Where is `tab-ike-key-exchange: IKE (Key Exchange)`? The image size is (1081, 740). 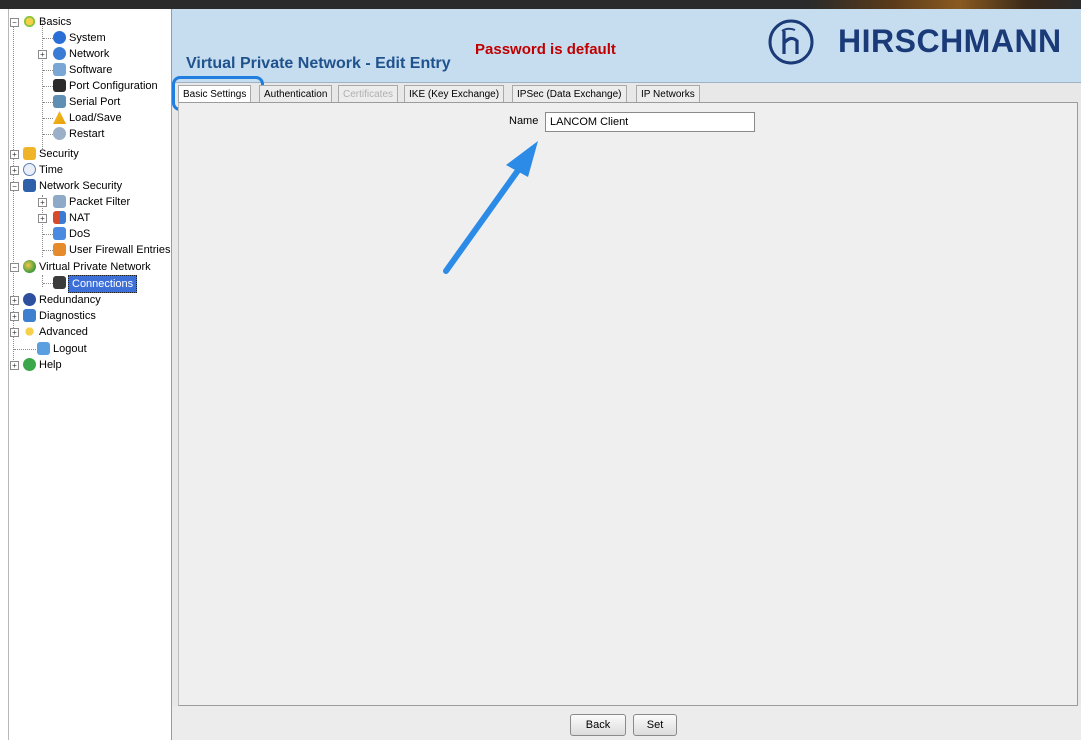
tab-ike-key-exchange: IKE (Key Exchange) is located at coordinates (454, 93).